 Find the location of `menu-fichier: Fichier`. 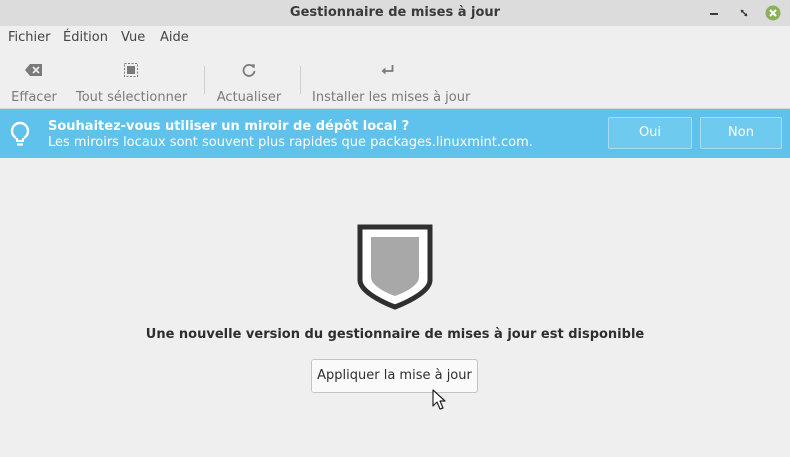

menu-fichier: Fichier is located at coordinates (29, 37).